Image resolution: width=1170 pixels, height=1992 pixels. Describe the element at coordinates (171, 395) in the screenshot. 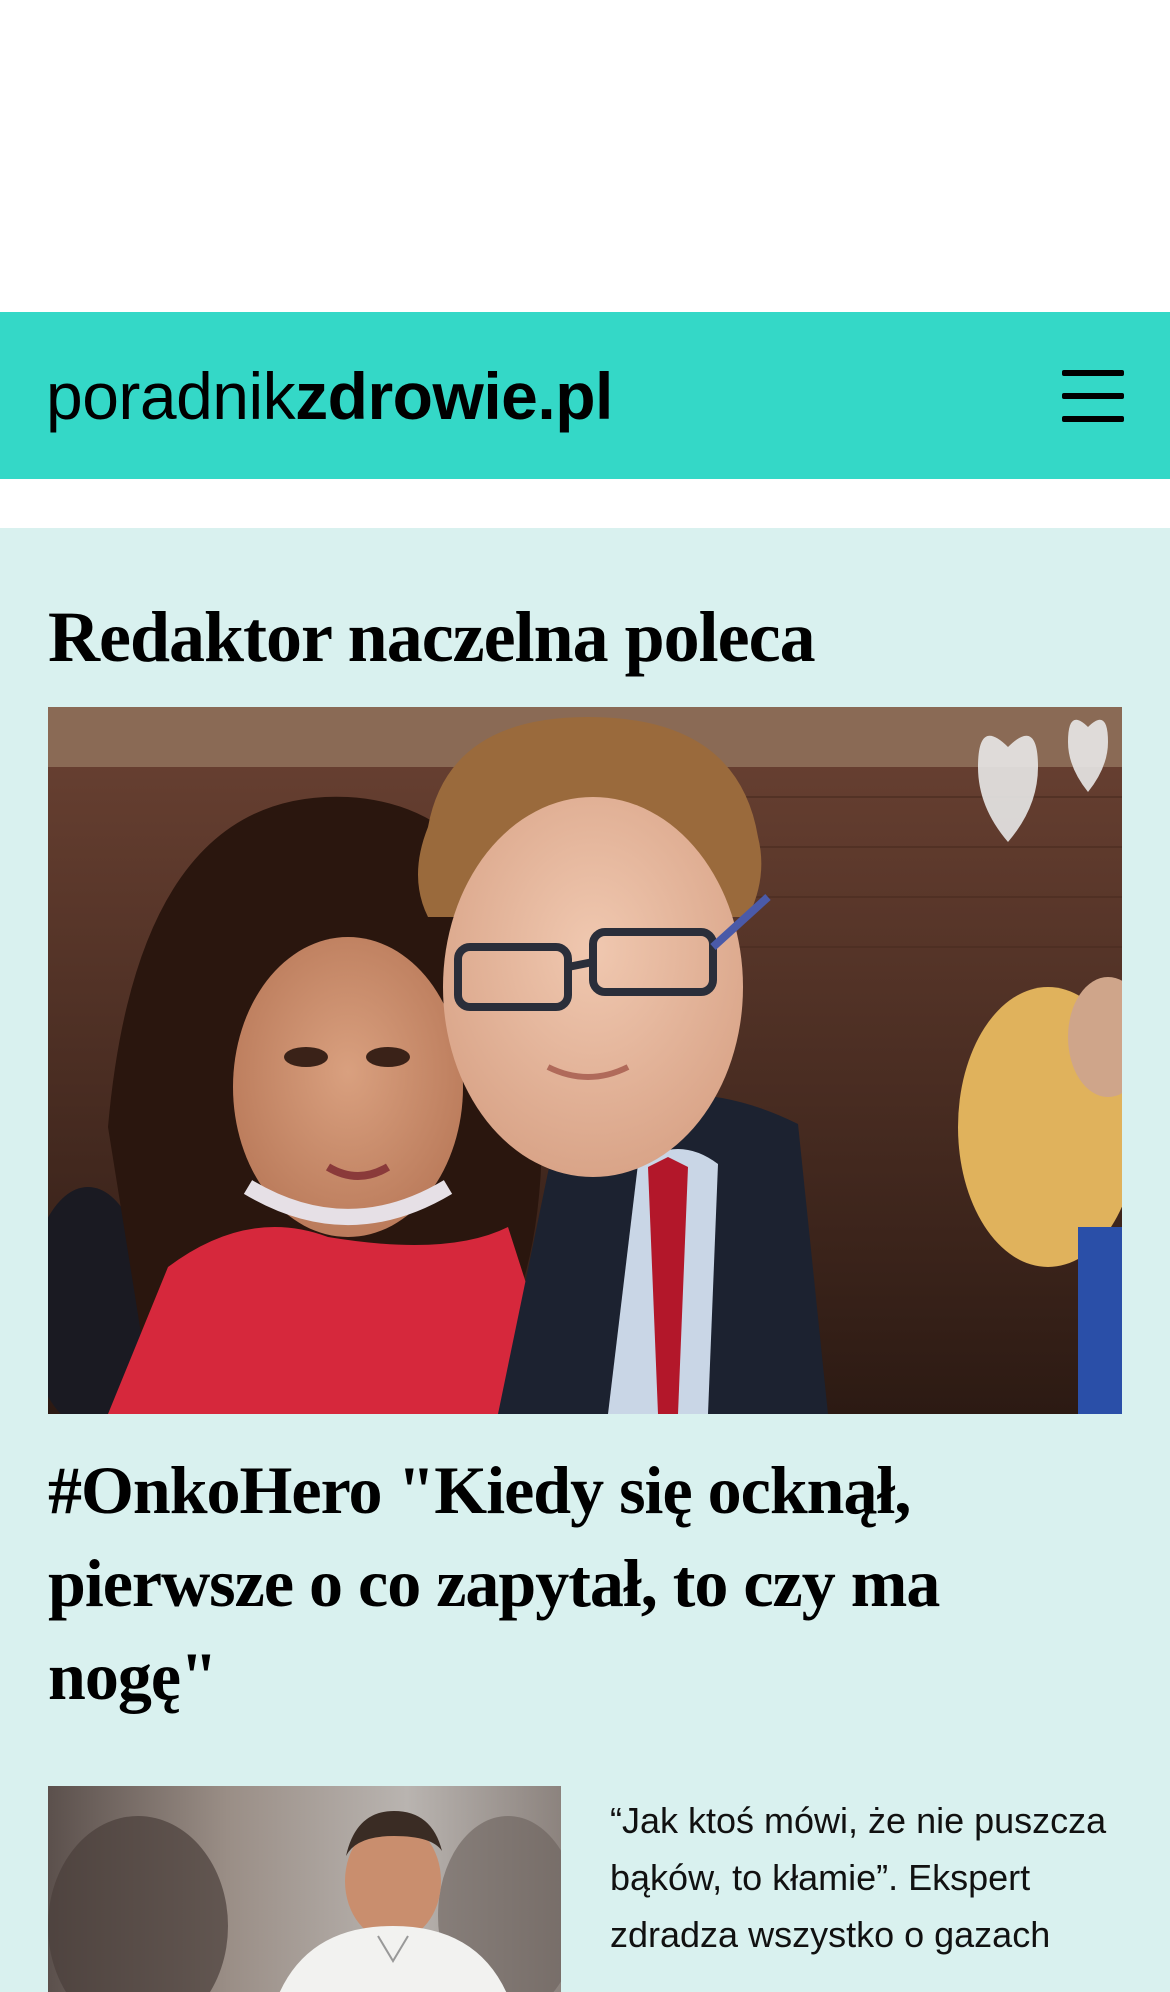

I see `logo-text-light: poradnik` at that location.